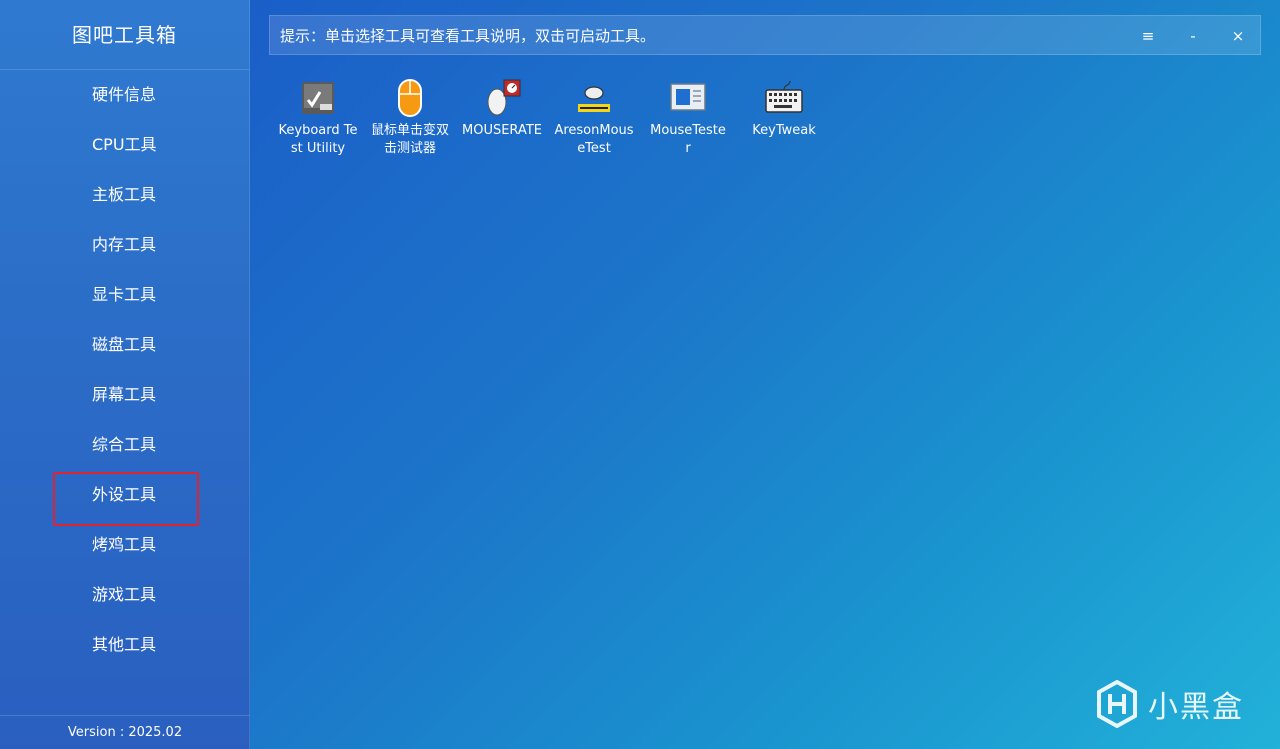 This screenshot has width=1280, height=749. Describe the element at coordinates (468, 36) in the screenshot. I see `hint-text: 提示：单击选择工具可查看工具说明，双击可启动工具。` at that location.